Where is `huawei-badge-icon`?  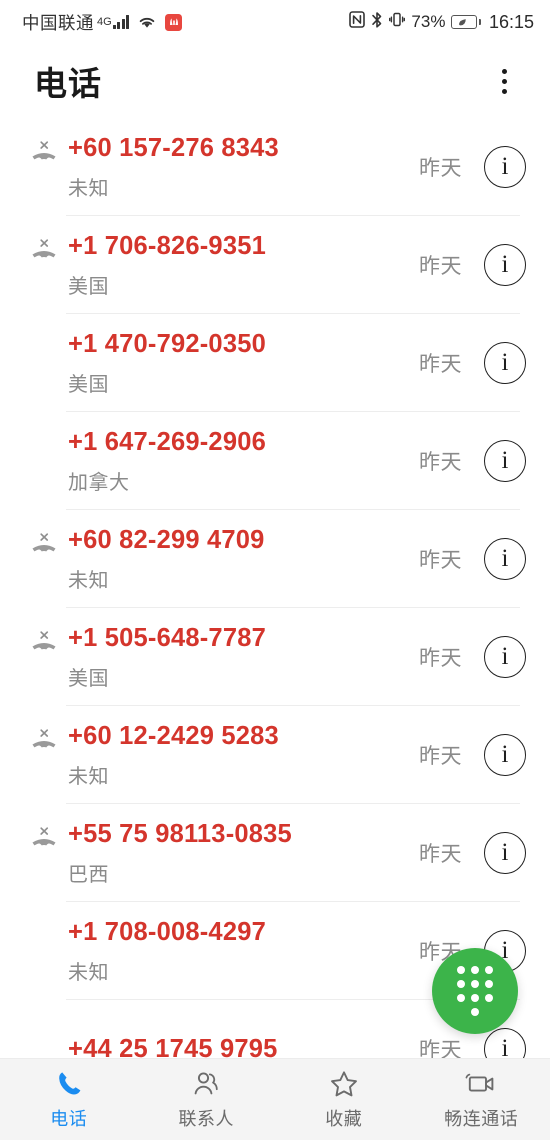
huawei-badge-icon is located at coordinates (174, 22).